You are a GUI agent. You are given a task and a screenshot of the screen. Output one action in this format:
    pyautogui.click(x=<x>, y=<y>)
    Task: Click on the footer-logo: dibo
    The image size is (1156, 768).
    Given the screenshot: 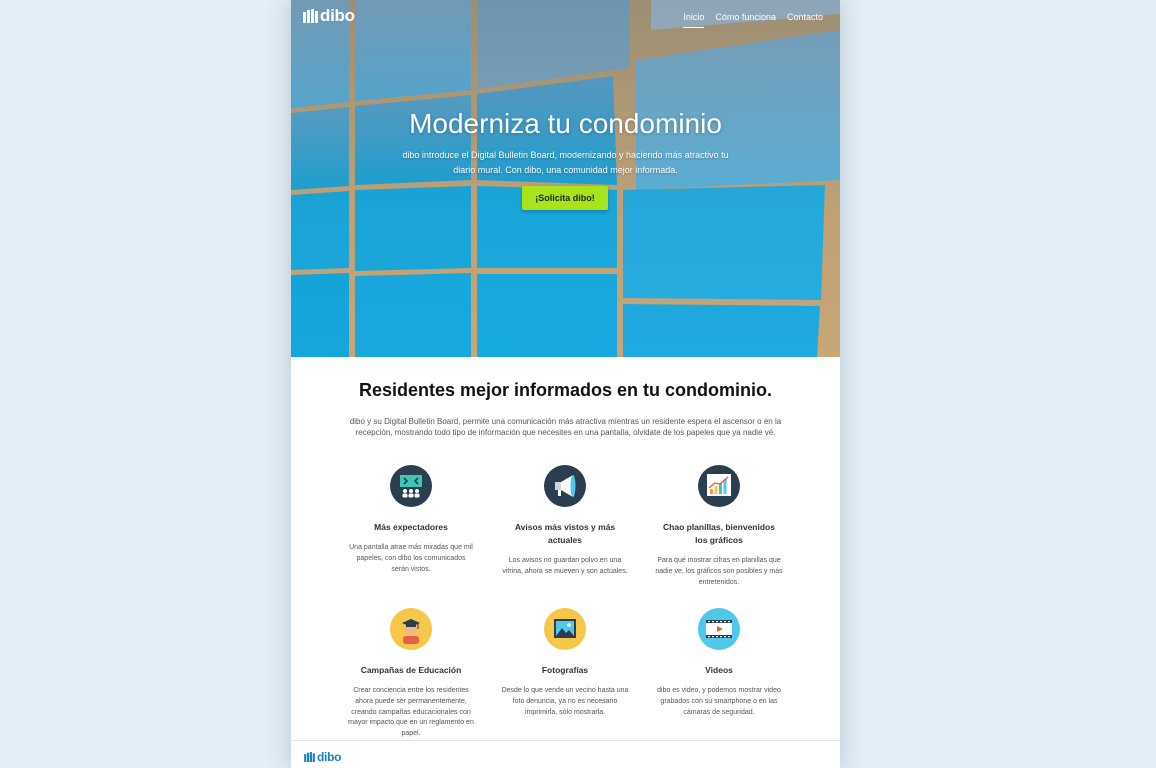 What is the action you would take?
    pyautogui.click(x=322, y=757)
    